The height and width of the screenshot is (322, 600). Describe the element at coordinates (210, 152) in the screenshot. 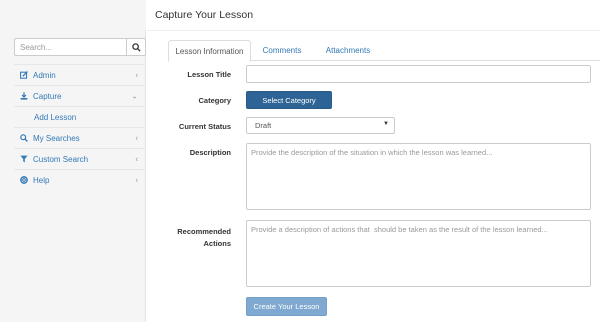

I see `description-label: Description` at that location.